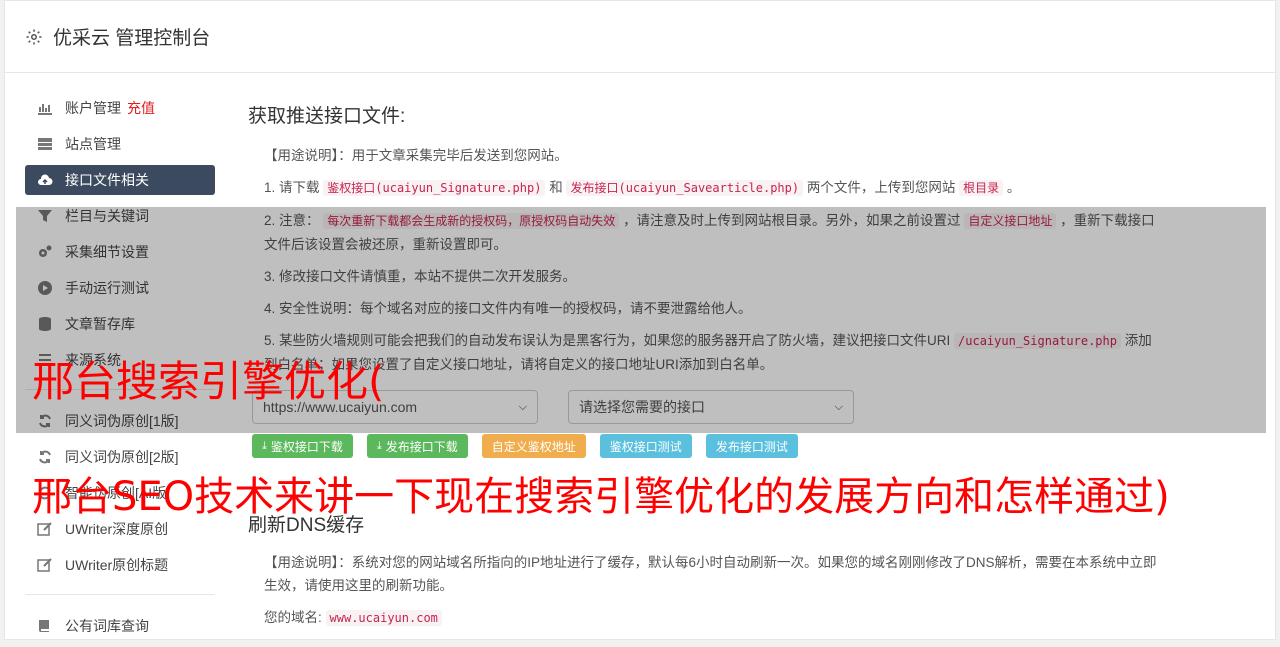 Image resolution: width=1280 pixels, height=647 pixels. What do you see at coordinates (107, 288) in the screenshot?
I see `sidebar-item-label: 手动运行测试` at bounding box center [107, 288].